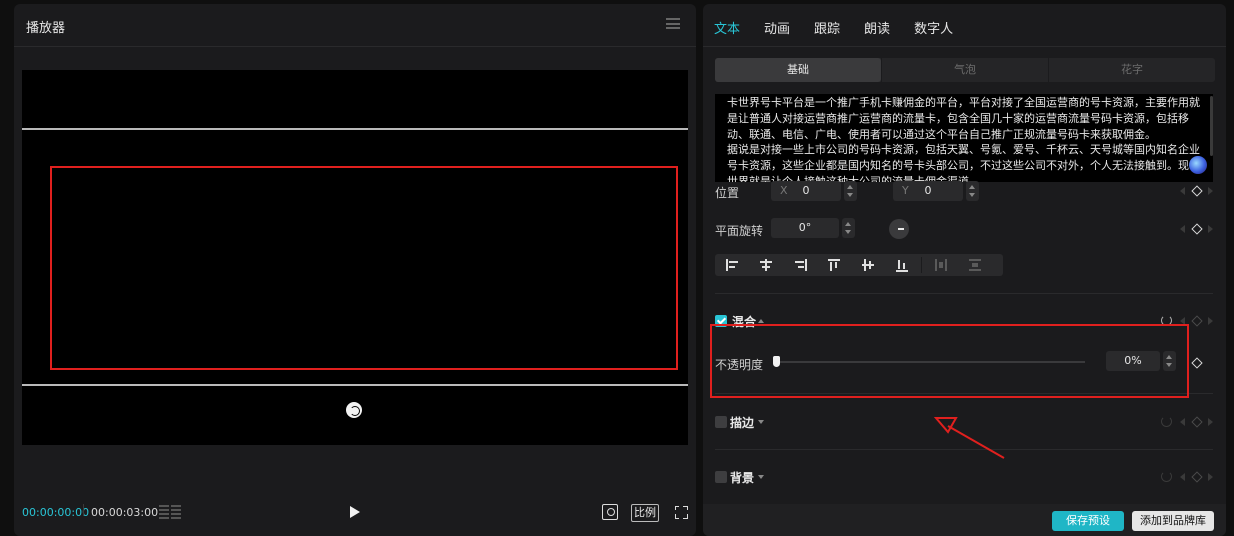  I want to click on alignment-toolbar, so click(859, 265).